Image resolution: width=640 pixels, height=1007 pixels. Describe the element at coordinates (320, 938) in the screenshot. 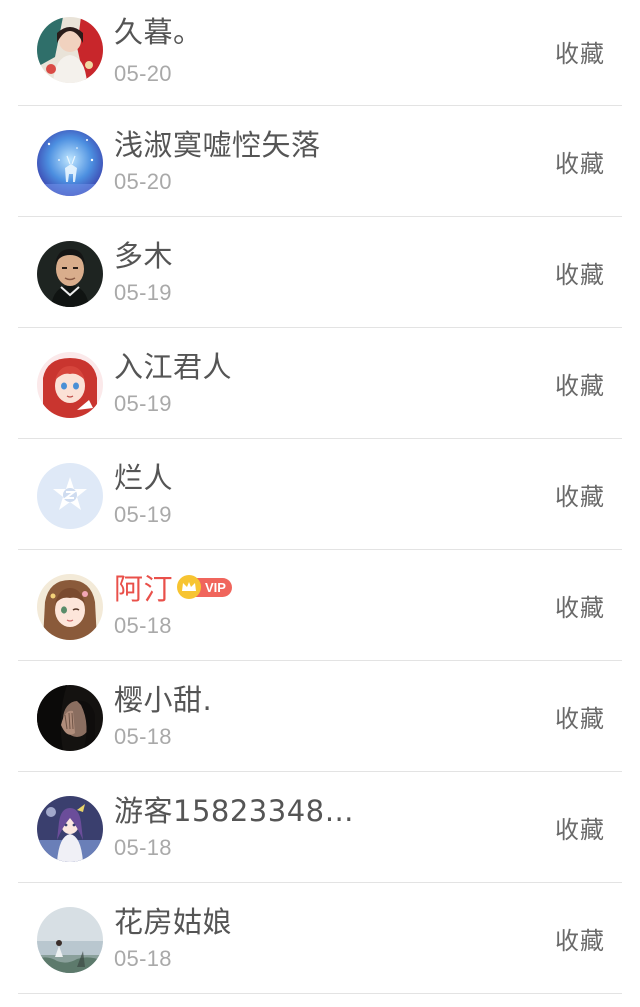

I see `list-item: 花房姑娘 05-18 收藏` at that location.